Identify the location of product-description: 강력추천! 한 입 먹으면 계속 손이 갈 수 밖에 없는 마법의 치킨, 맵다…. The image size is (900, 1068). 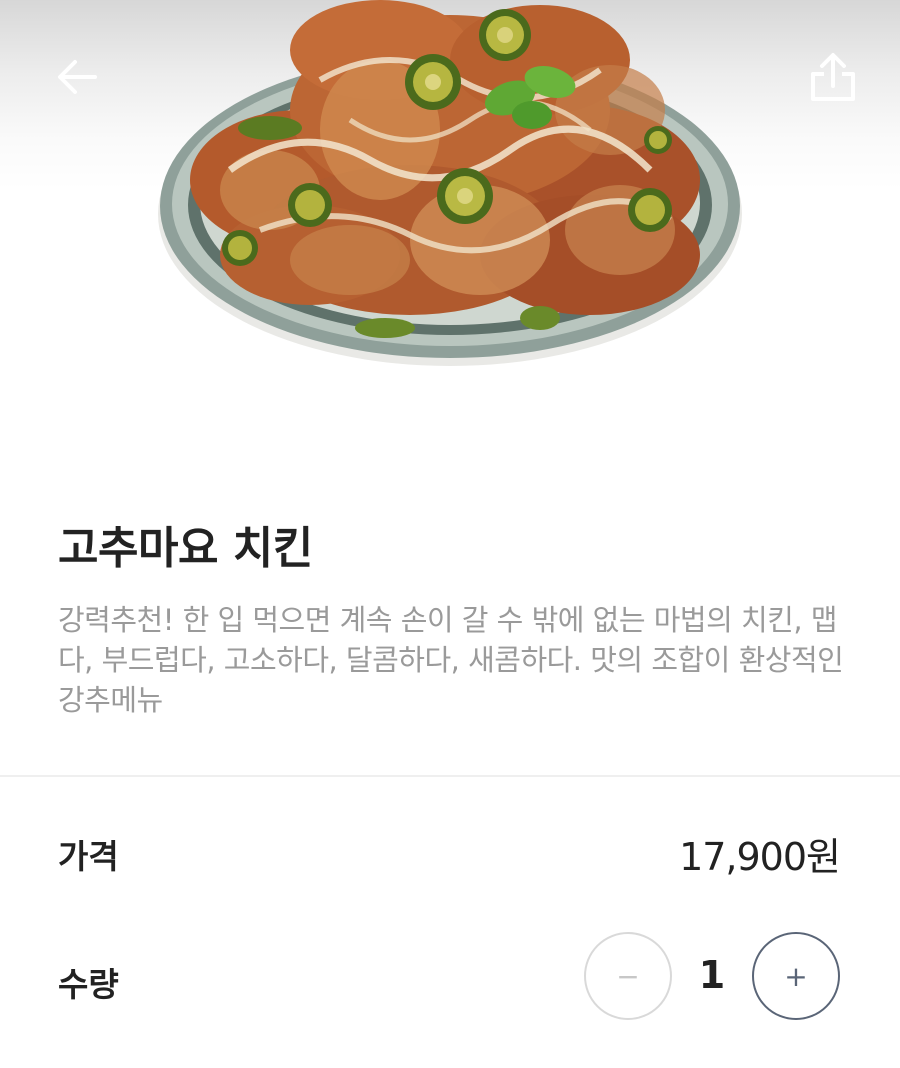
(451, 660).